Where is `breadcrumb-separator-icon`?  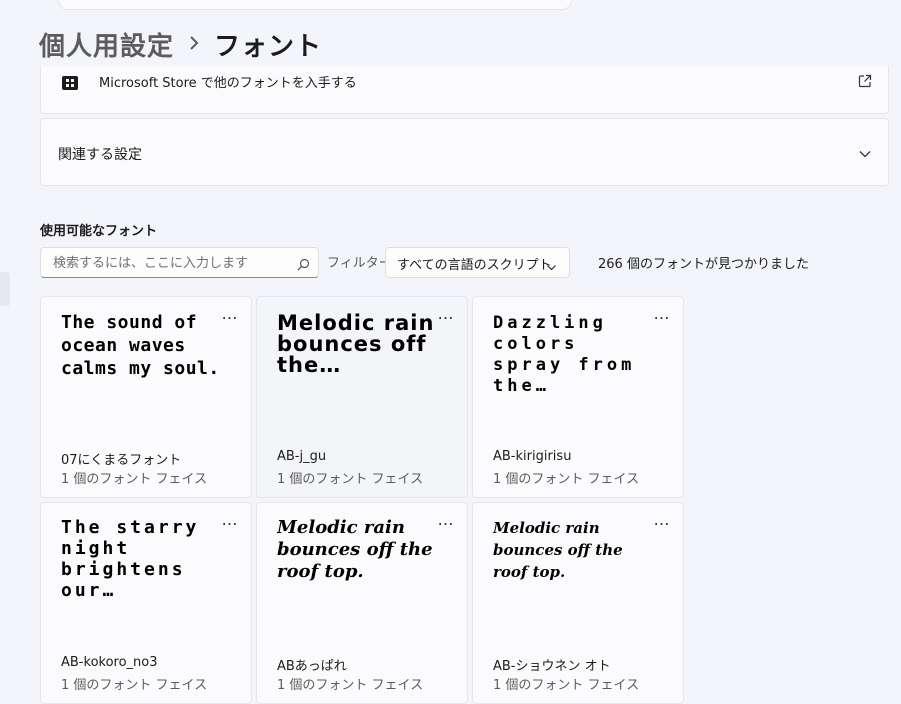 breadcrumb-separator-icon is located at coordinates (194, 44).